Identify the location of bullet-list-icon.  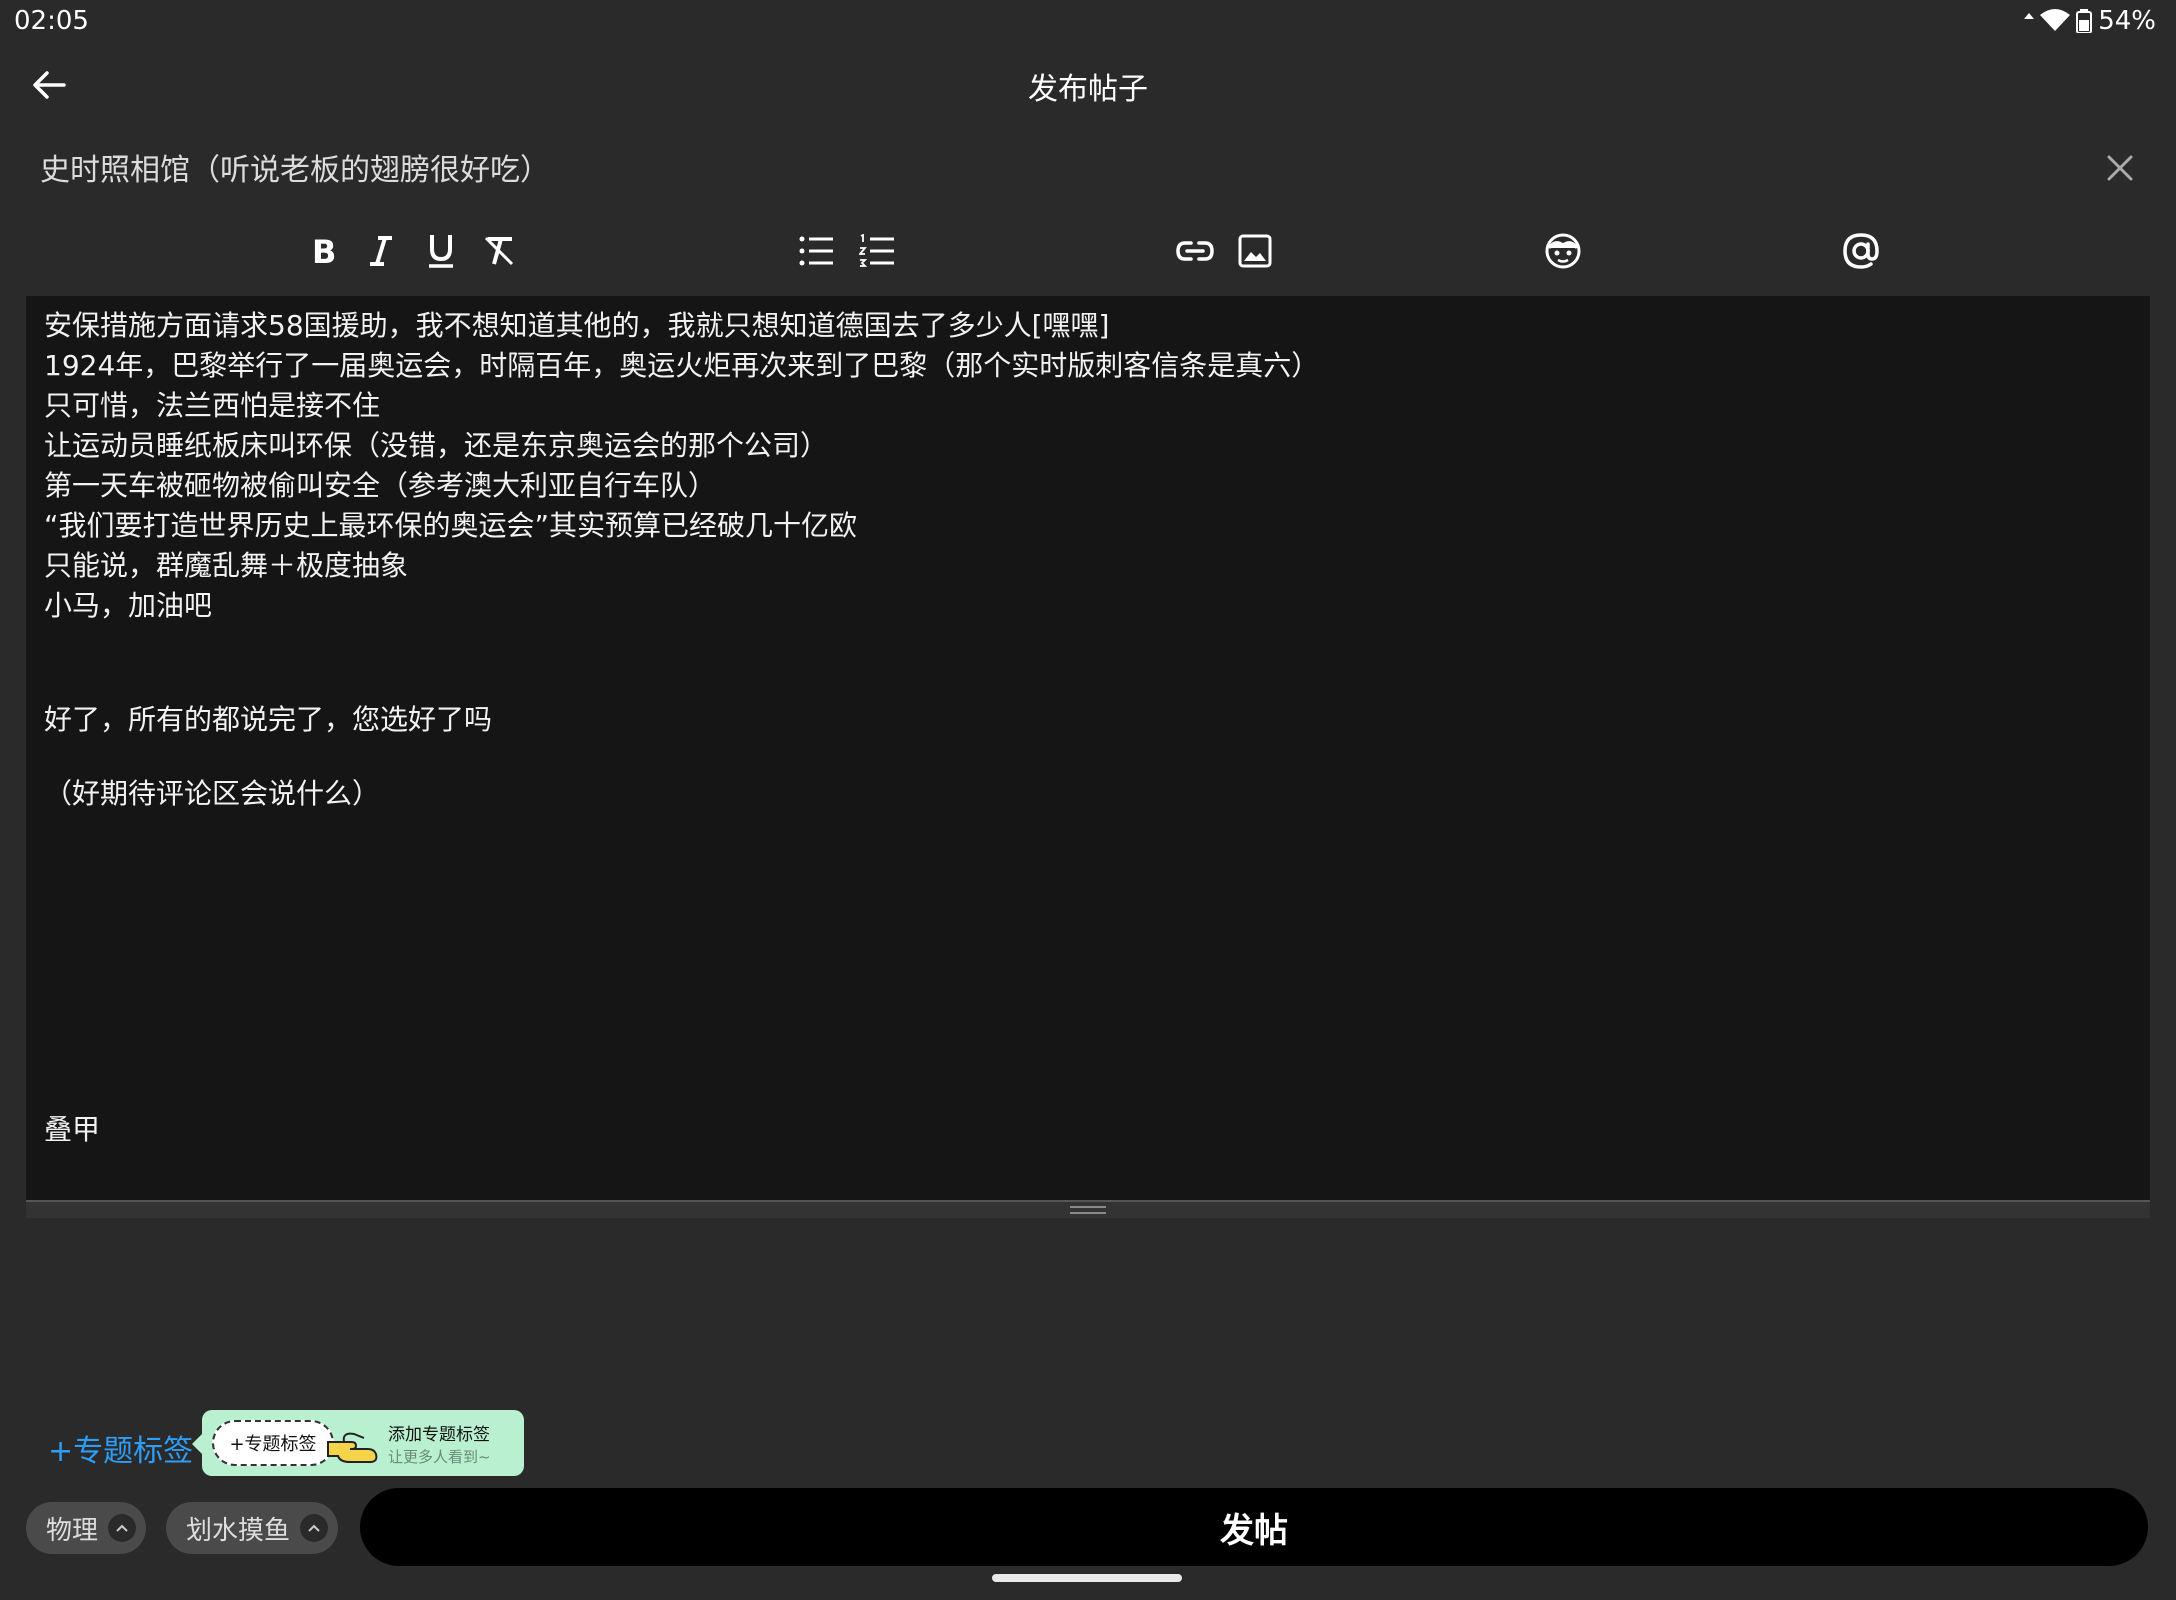
(816, 251).